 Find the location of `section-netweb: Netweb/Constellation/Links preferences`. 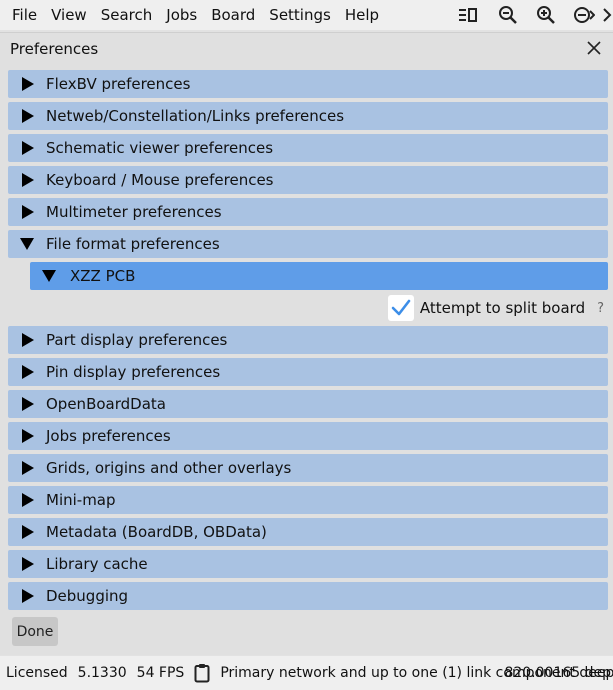

section-netweb: Netweb/Constellation/Links preferences is located at coordinates (308, 116).